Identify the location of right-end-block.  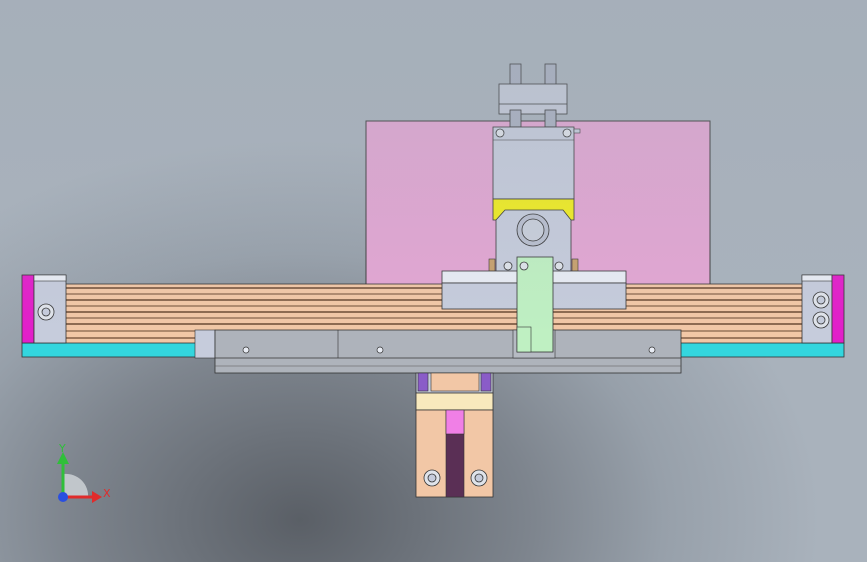
(823, 309).